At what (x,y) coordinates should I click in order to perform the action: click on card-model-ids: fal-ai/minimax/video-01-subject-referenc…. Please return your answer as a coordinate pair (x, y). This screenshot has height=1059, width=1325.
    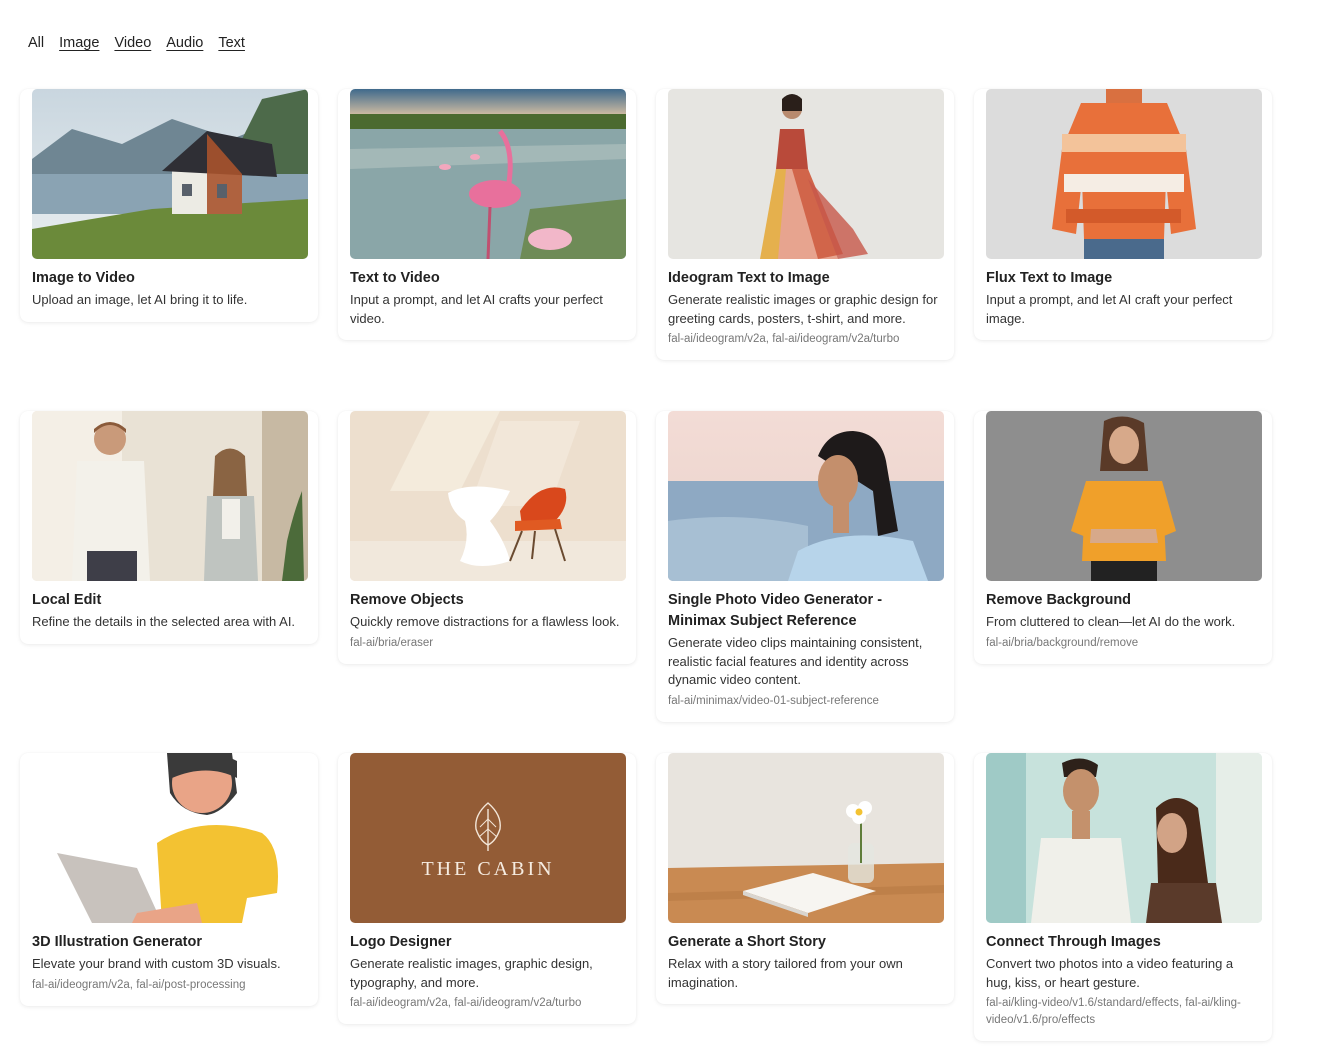
    Looking at the image, I should click on (773, 700).